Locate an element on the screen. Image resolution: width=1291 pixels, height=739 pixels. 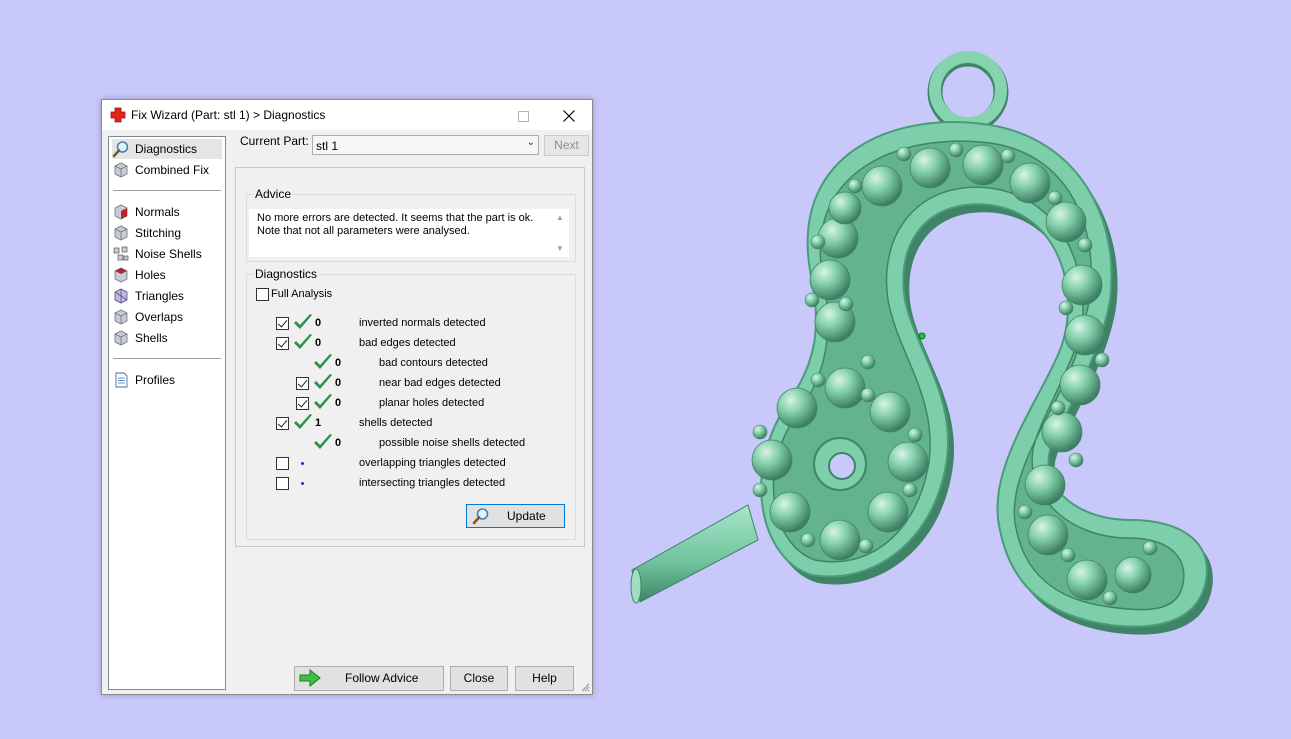
advice-title: Advice is located at coordinates (273, 194).